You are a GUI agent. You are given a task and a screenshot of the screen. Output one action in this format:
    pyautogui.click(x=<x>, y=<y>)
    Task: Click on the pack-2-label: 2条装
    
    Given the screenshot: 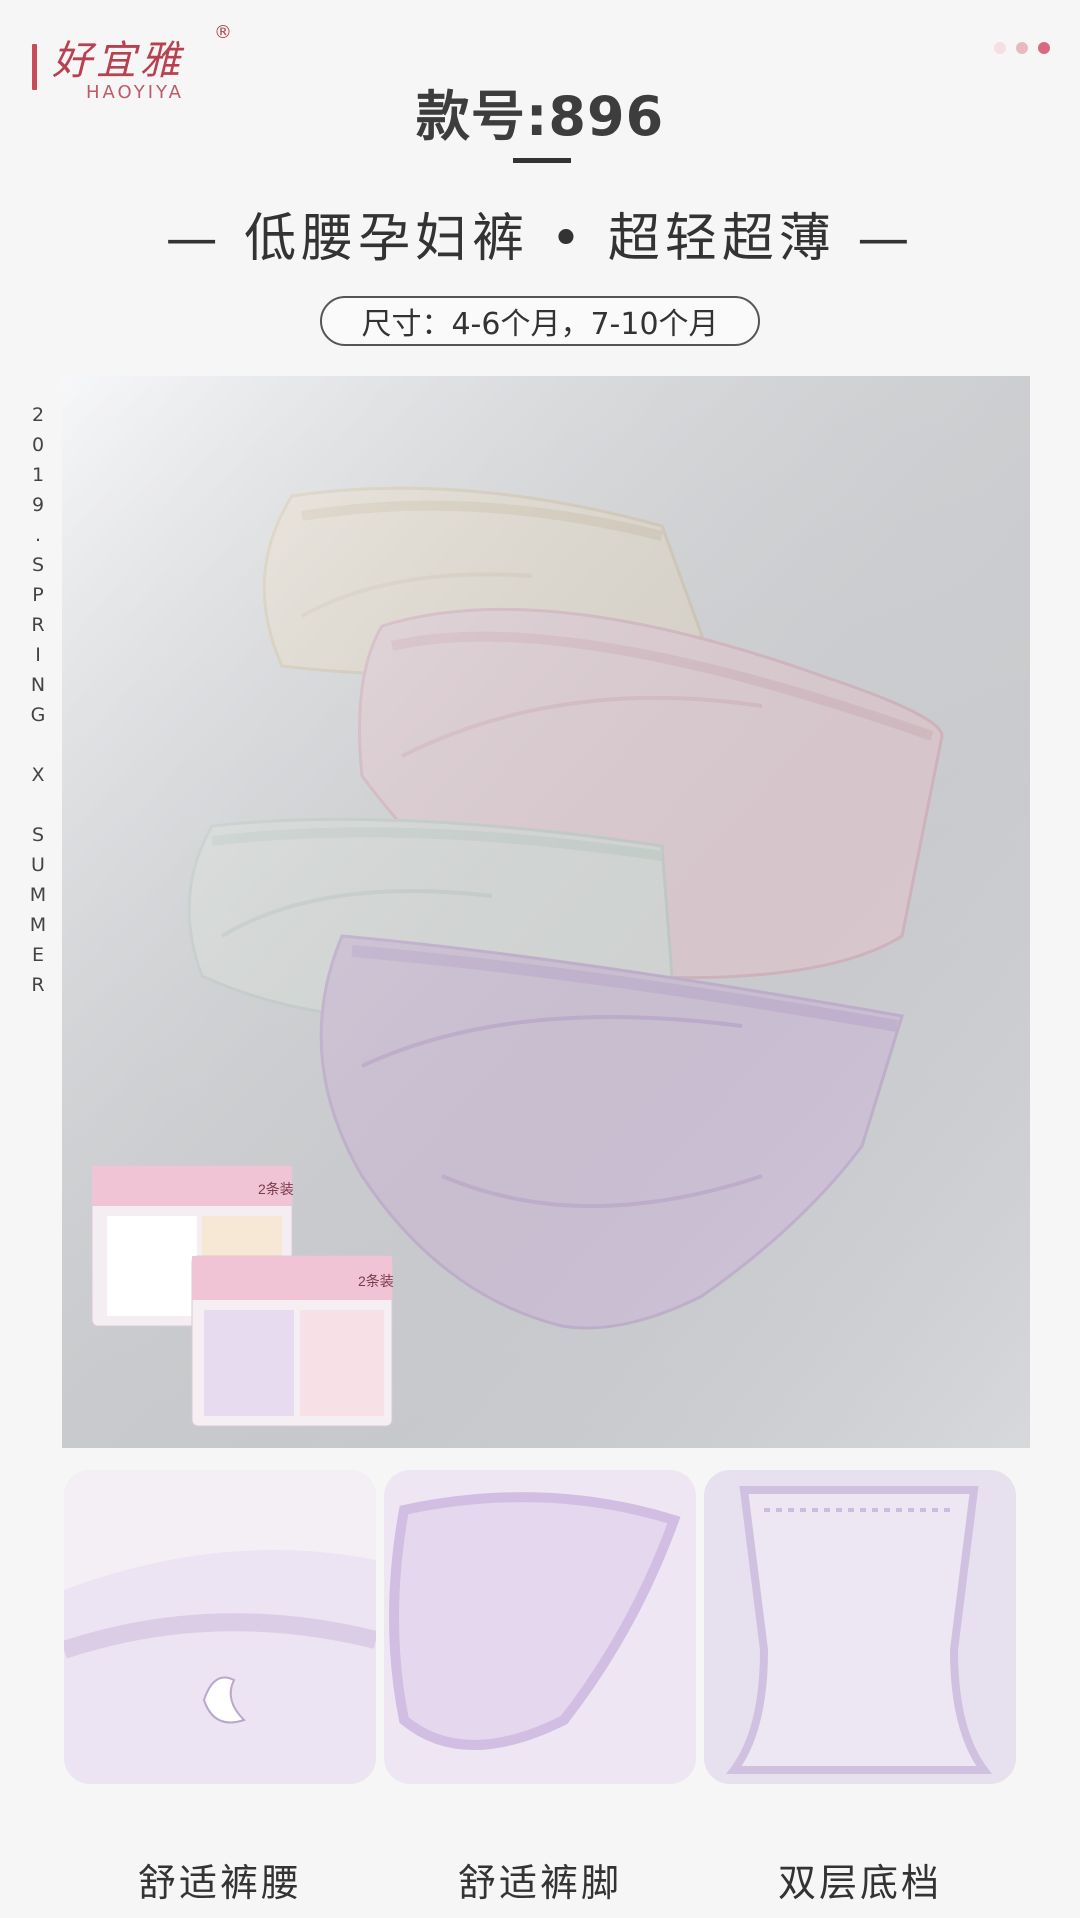 What is the action you would take?
    pyautogui.click(x=376, y=1281)
    